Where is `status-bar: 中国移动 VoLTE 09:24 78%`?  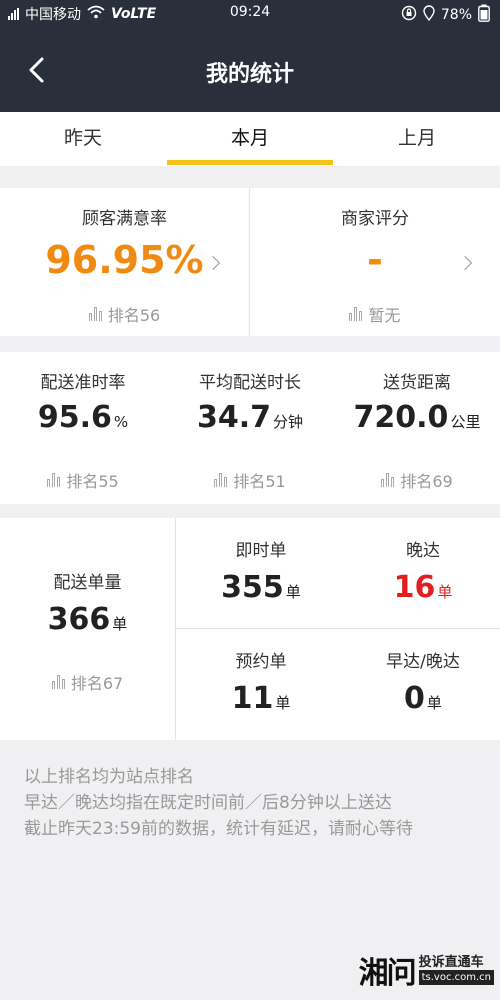
status-bar: 中国移动 VoLTE 09:24 78% is located at coordinates (250, 14).